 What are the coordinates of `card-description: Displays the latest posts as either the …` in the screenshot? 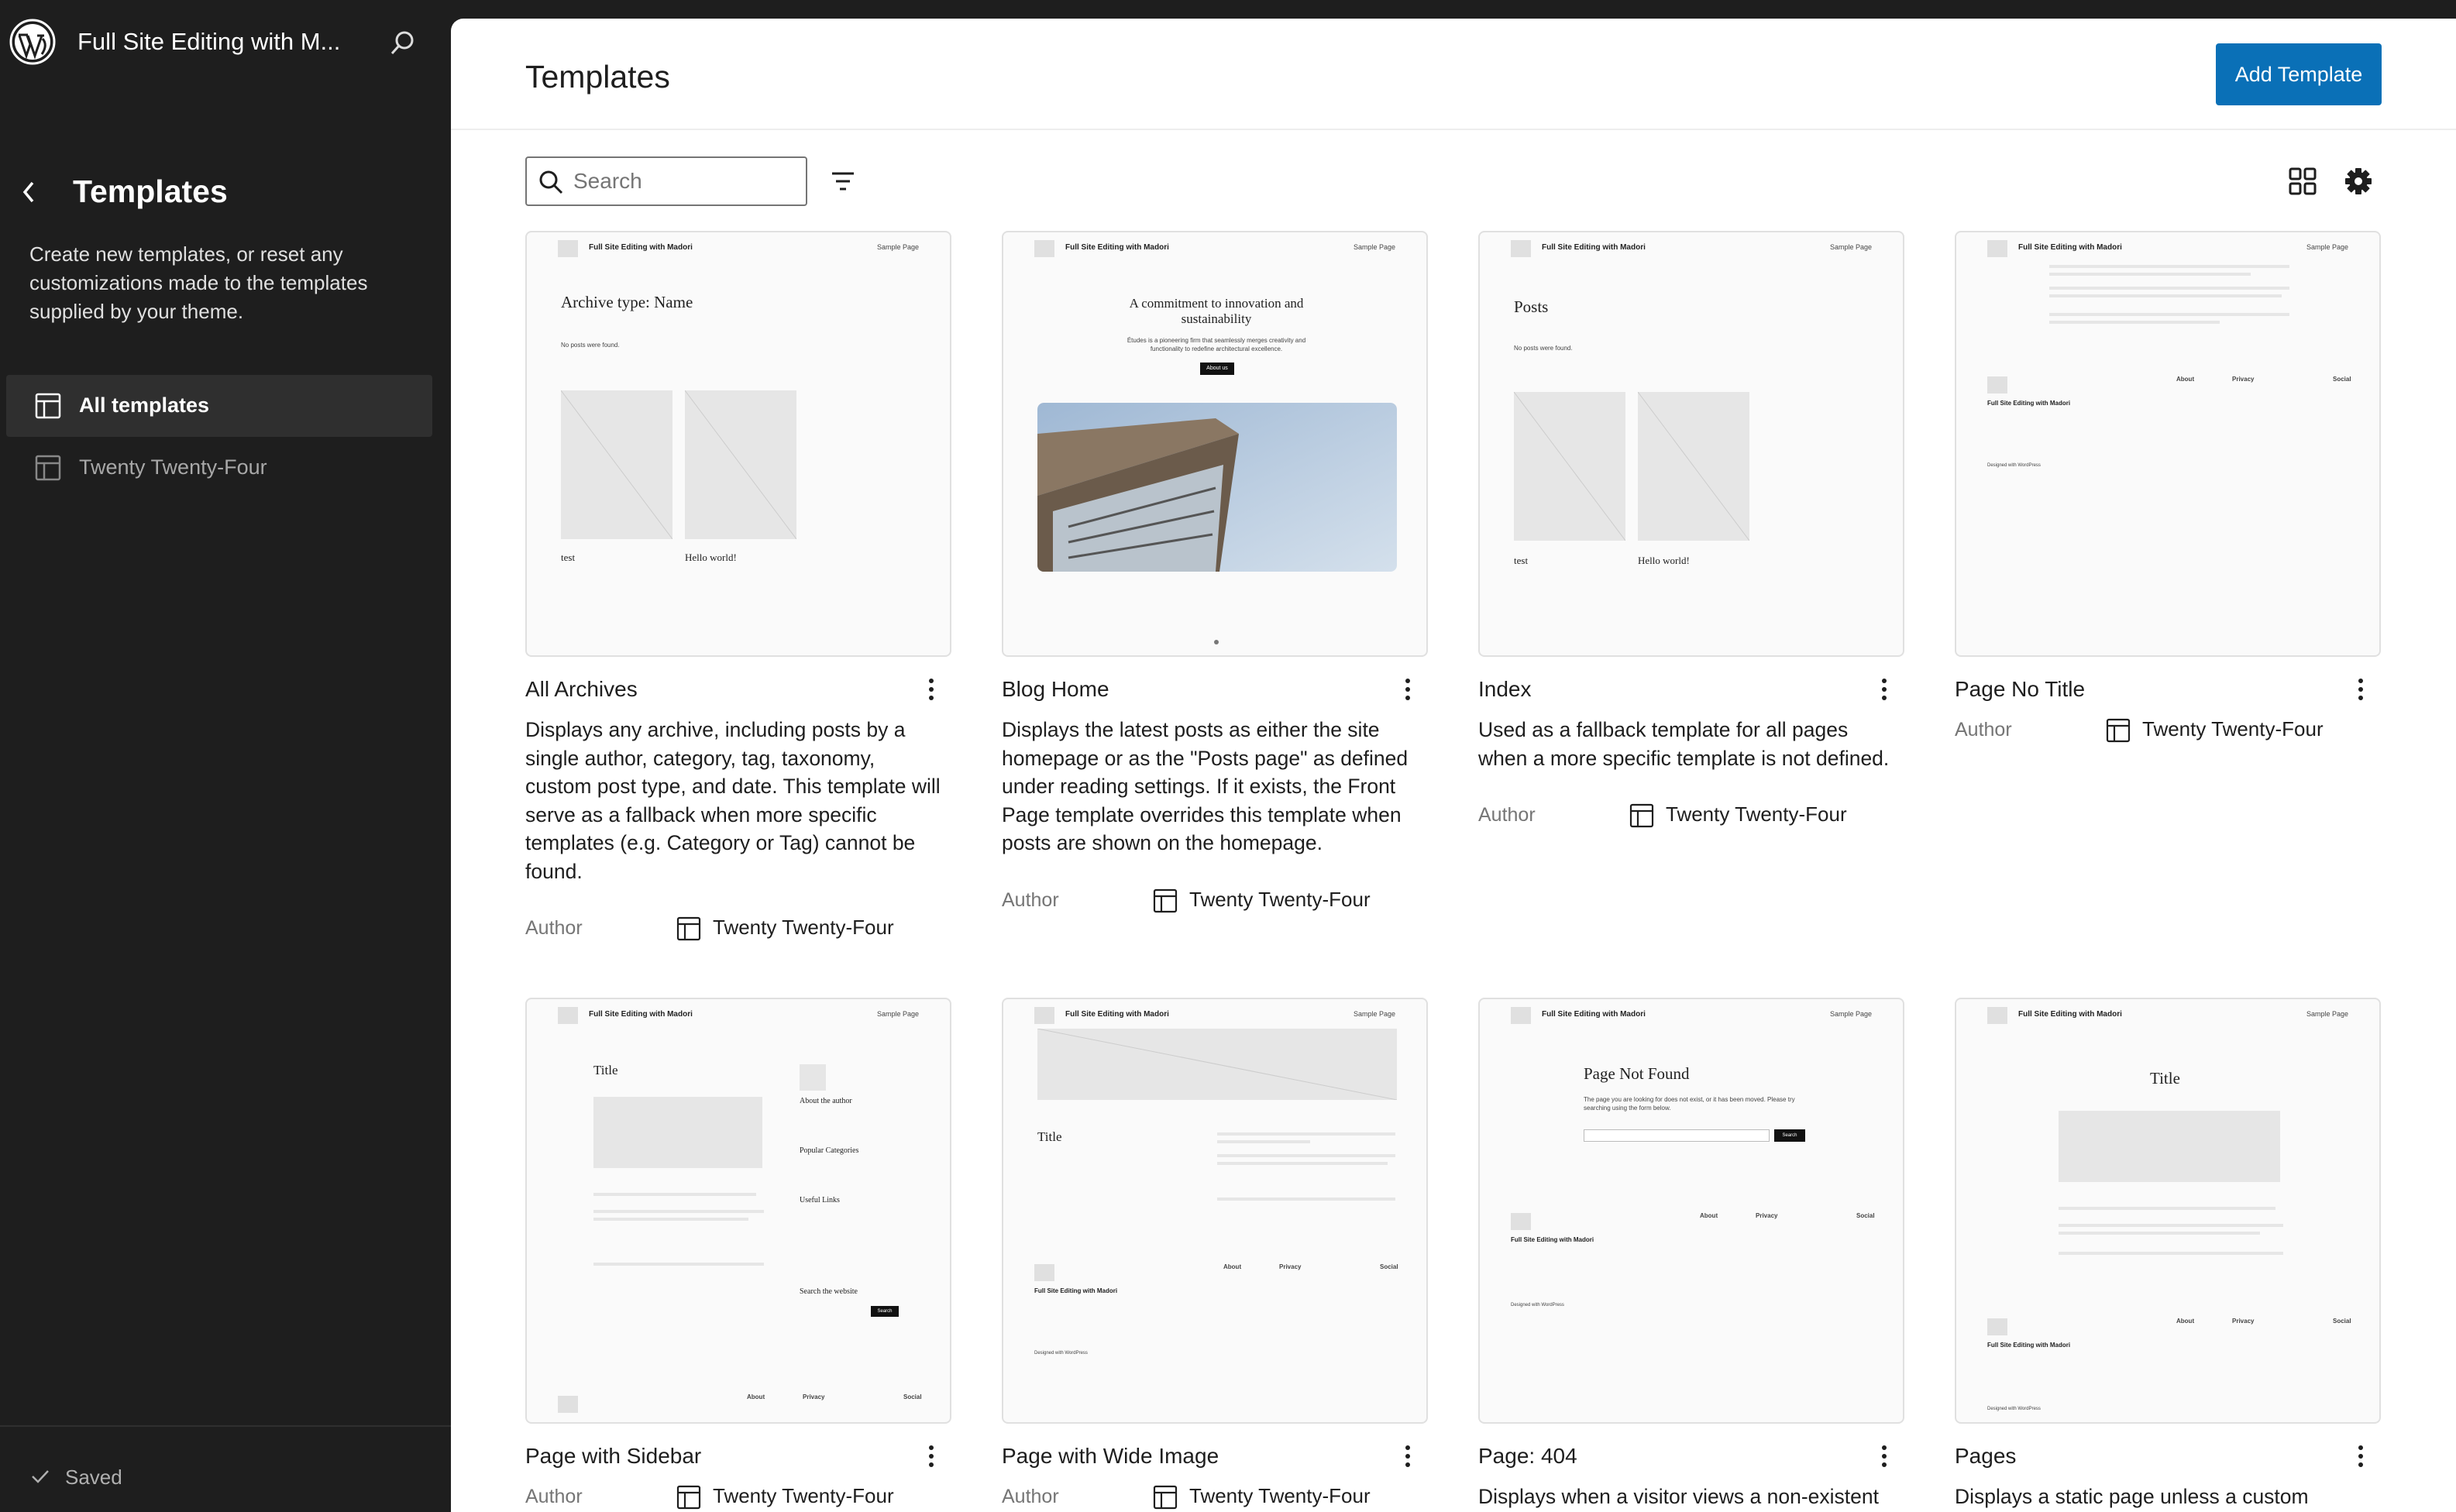 It's located at (1205, 786).